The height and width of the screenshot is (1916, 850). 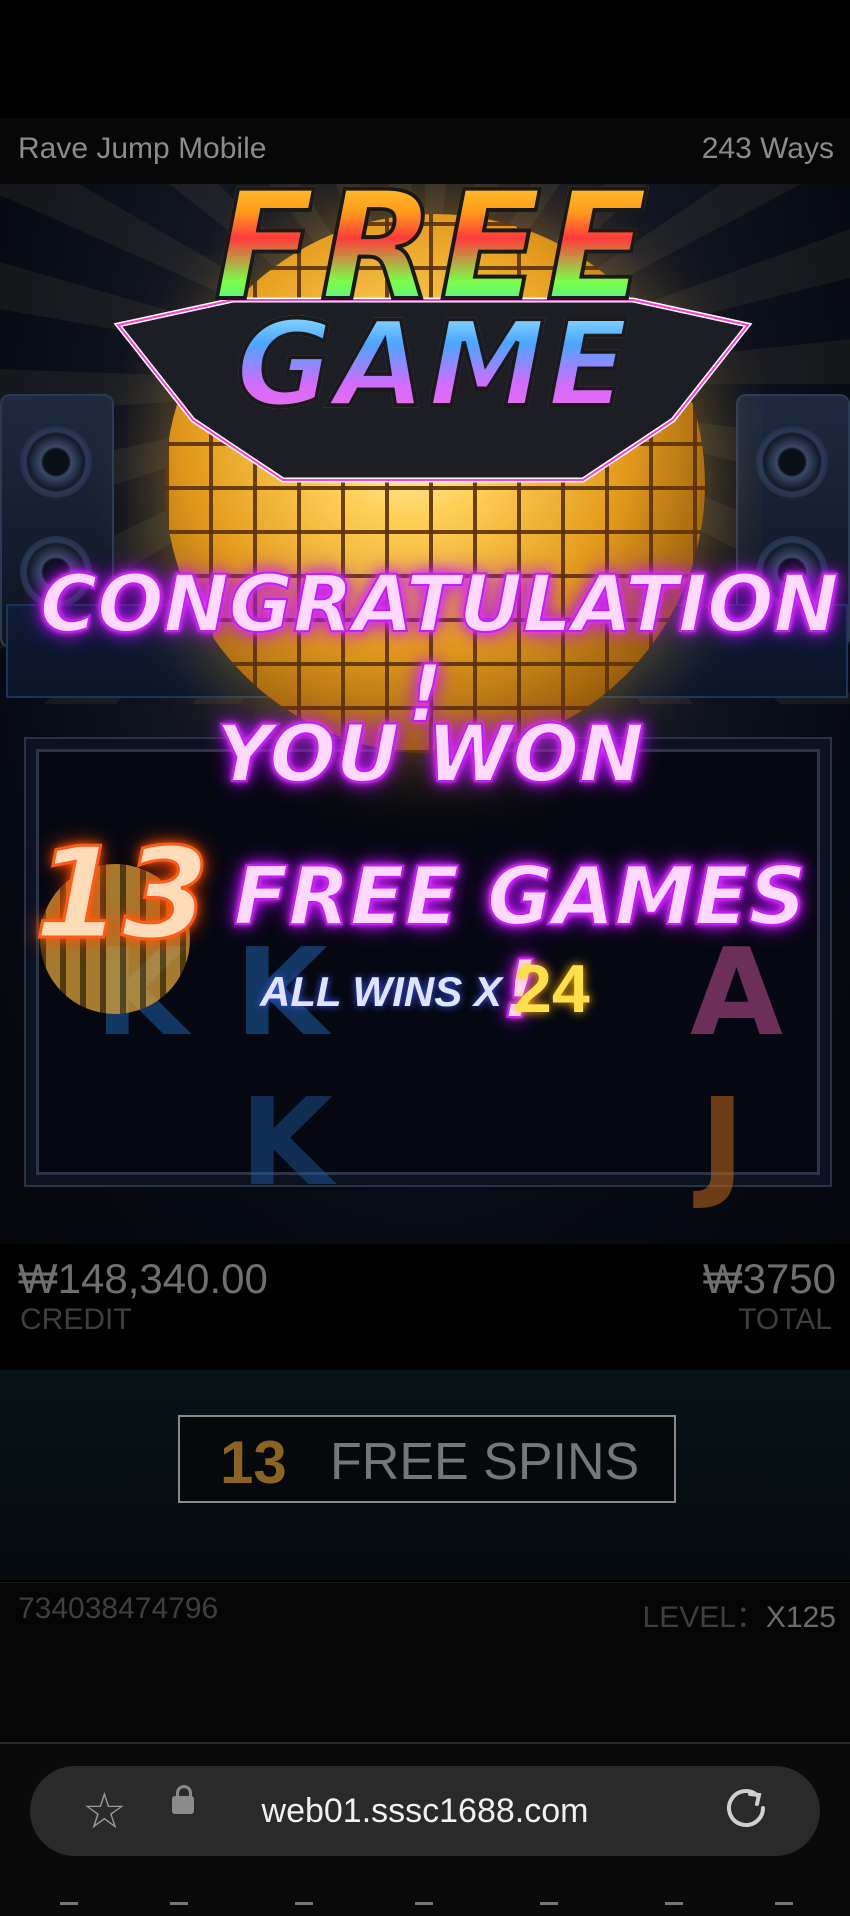 What do you see at coordinates (746, 1808) in the screenshot?
I see `reload-icon` at bounding box center [746, 1808].